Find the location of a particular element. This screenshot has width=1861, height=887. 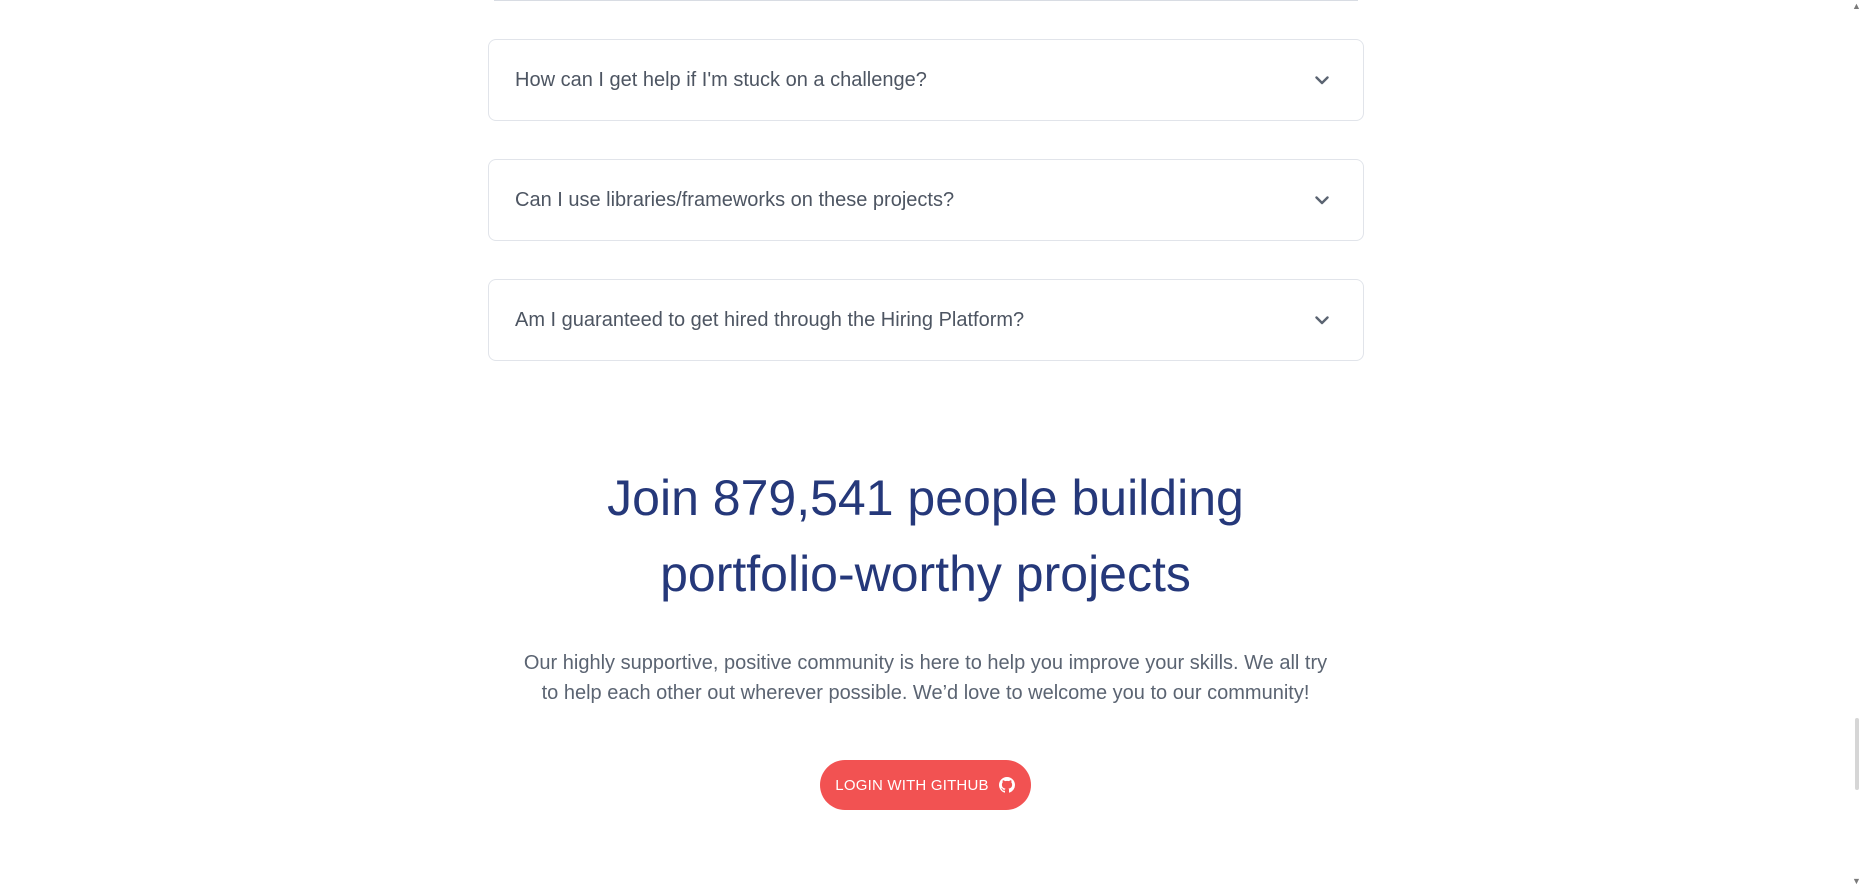

page-scrollbar: ▲ ▼ is located at coordinates (1856, 443).